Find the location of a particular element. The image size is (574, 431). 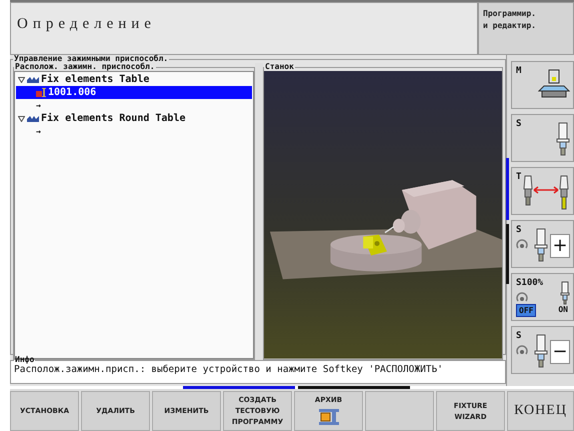

tree-item: Fix elements Round Table is located at coordinates (113, 118).